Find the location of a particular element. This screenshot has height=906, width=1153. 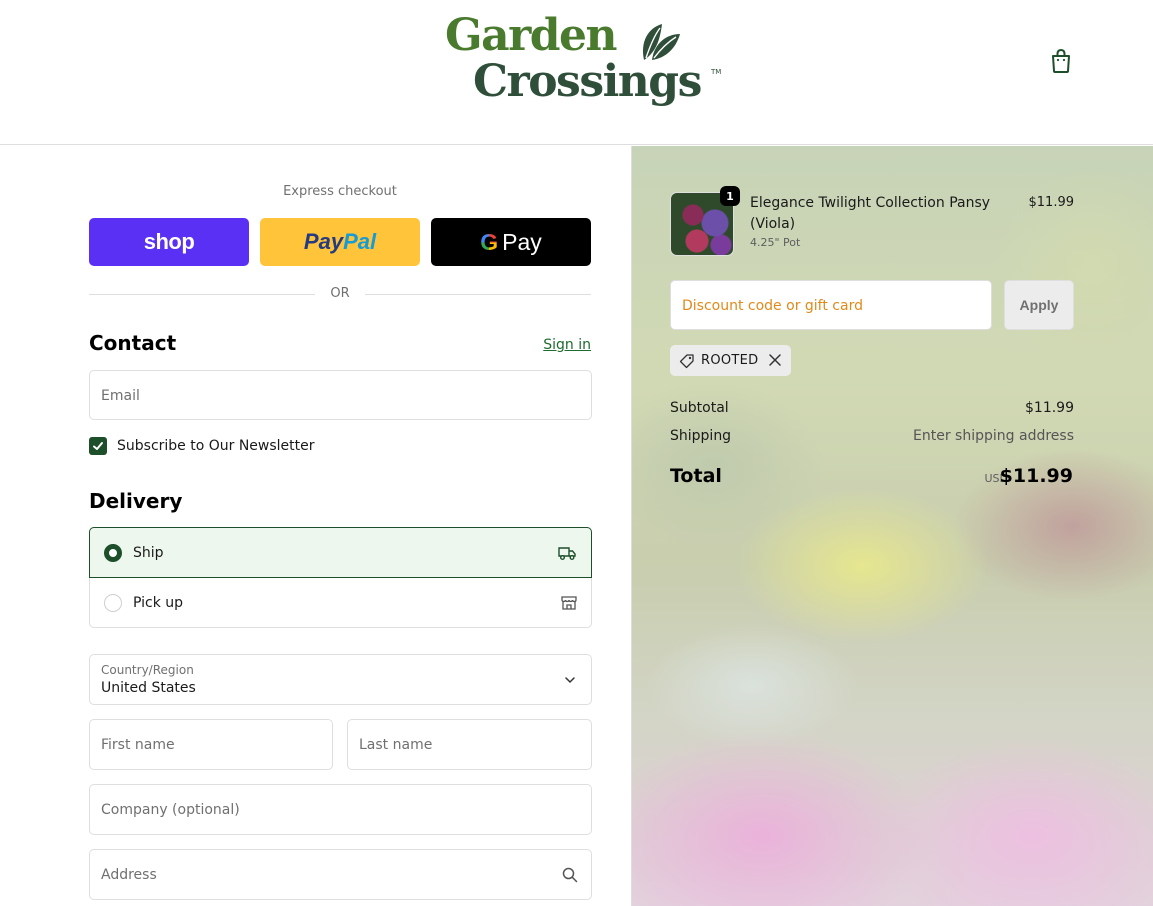

logo-word-crossings: Crossings is located at coordinates (587, 81).